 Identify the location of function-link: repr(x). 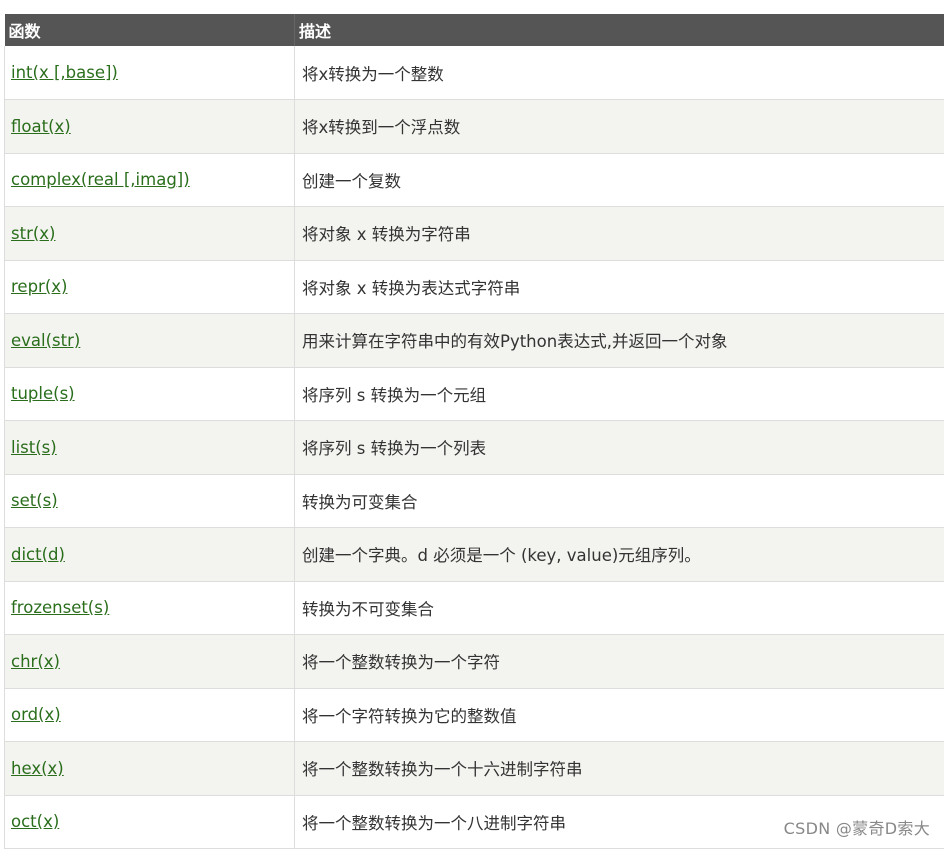
(39, 286).